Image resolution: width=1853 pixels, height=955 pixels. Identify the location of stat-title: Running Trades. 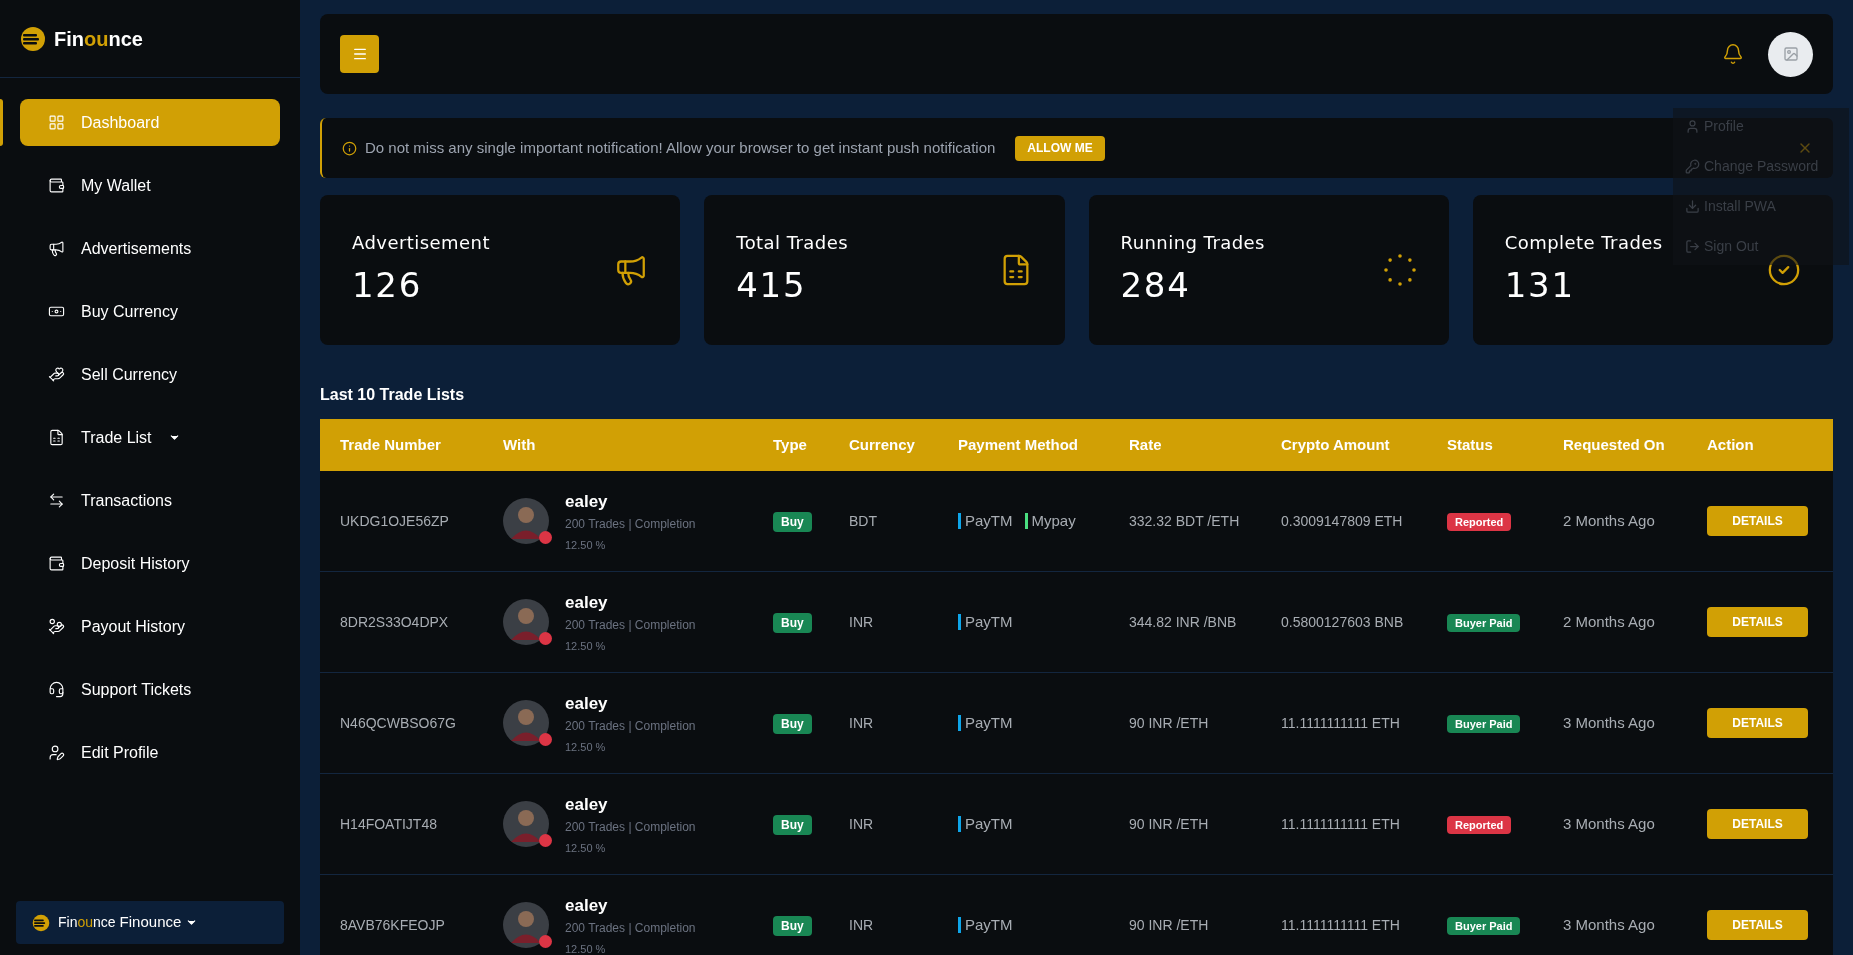
(1192, 243).